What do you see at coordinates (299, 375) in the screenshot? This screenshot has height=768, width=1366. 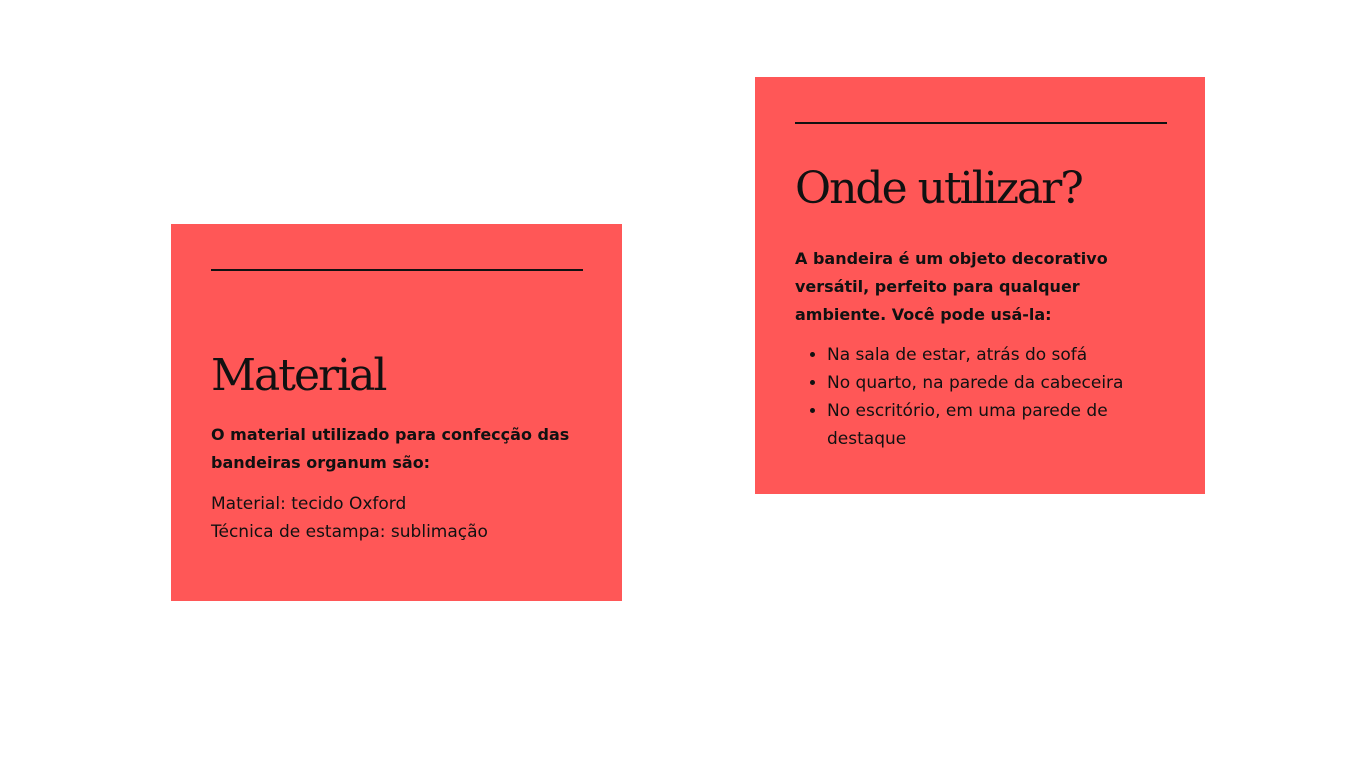 I see `material-title: Material` at bounding box center [299, 375].